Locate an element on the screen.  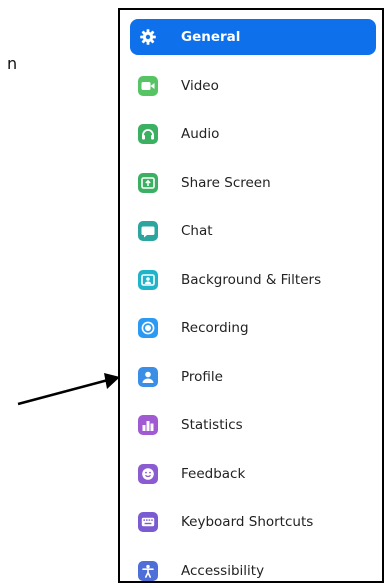
background-person-icon is located at coordinates (148, 279).